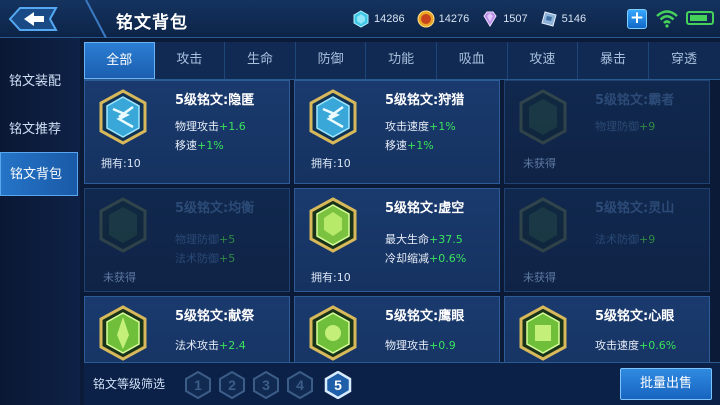  I want to click on sidebar: 铭文装配 铭文推荐 铭文背包, so click(40, 221).